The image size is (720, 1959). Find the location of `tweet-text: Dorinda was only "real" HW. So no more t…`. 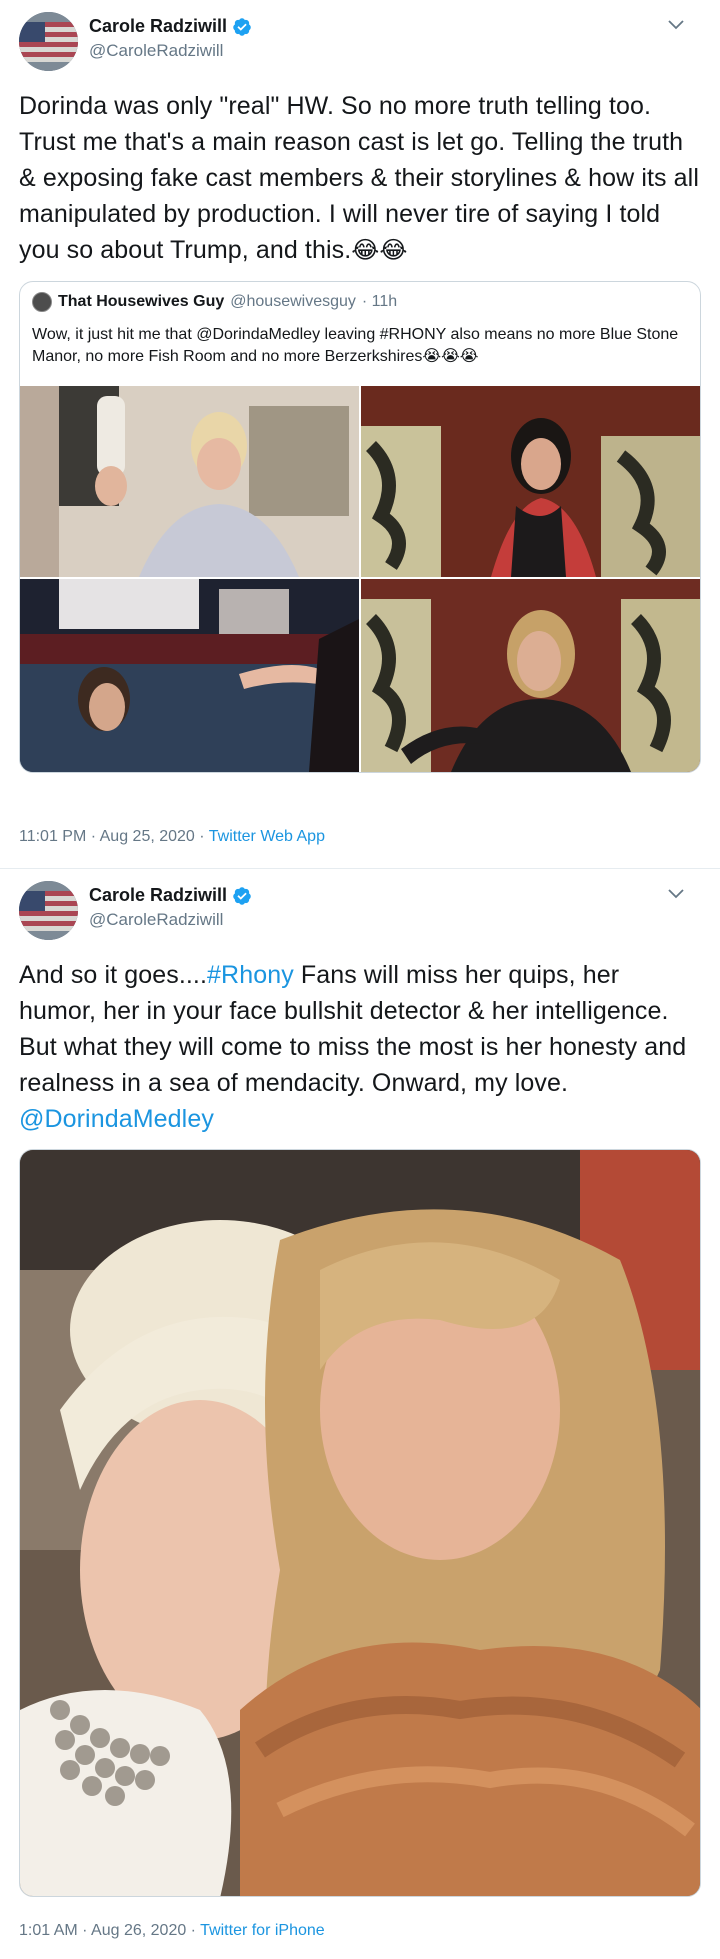

tweet-text: Dorinda was only "real" HW. So no more t… is located at coordinates (360, 178).